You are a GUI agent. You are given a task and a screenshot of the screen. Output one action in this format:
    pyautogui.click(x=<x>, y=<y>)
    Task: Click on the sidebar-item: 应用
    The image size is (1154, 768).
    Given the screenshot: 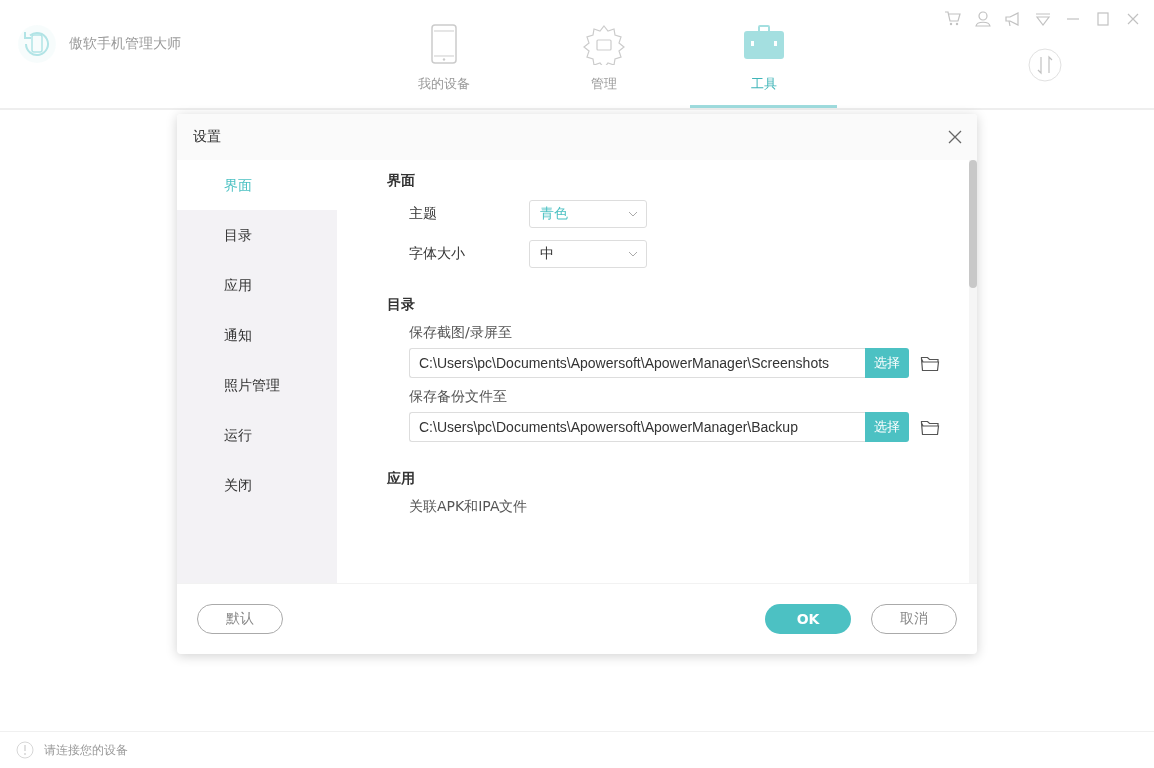 What is the action you would take?
    pyautogui.click(x=257, y=285)
    